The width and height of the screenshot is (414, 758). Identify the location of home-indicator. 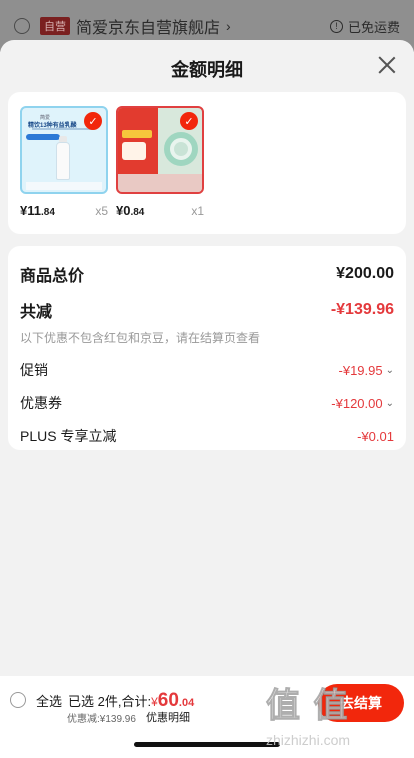
(207, 744).